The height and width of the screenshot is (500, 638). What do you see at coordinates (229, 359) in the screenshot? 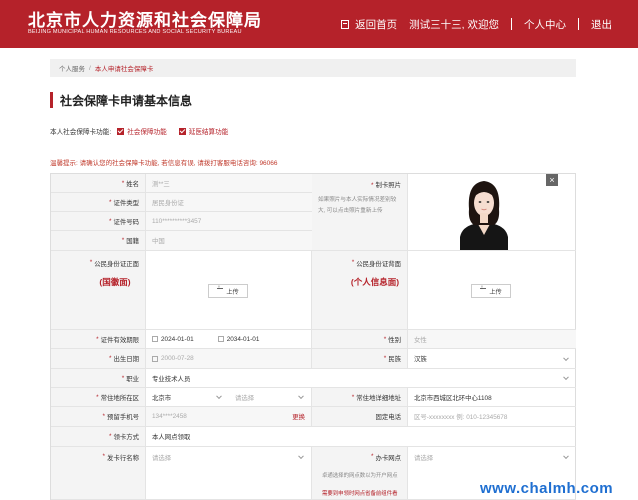
I see `birth-date-field: 2000-07-28` at bounding box center [229, 359].